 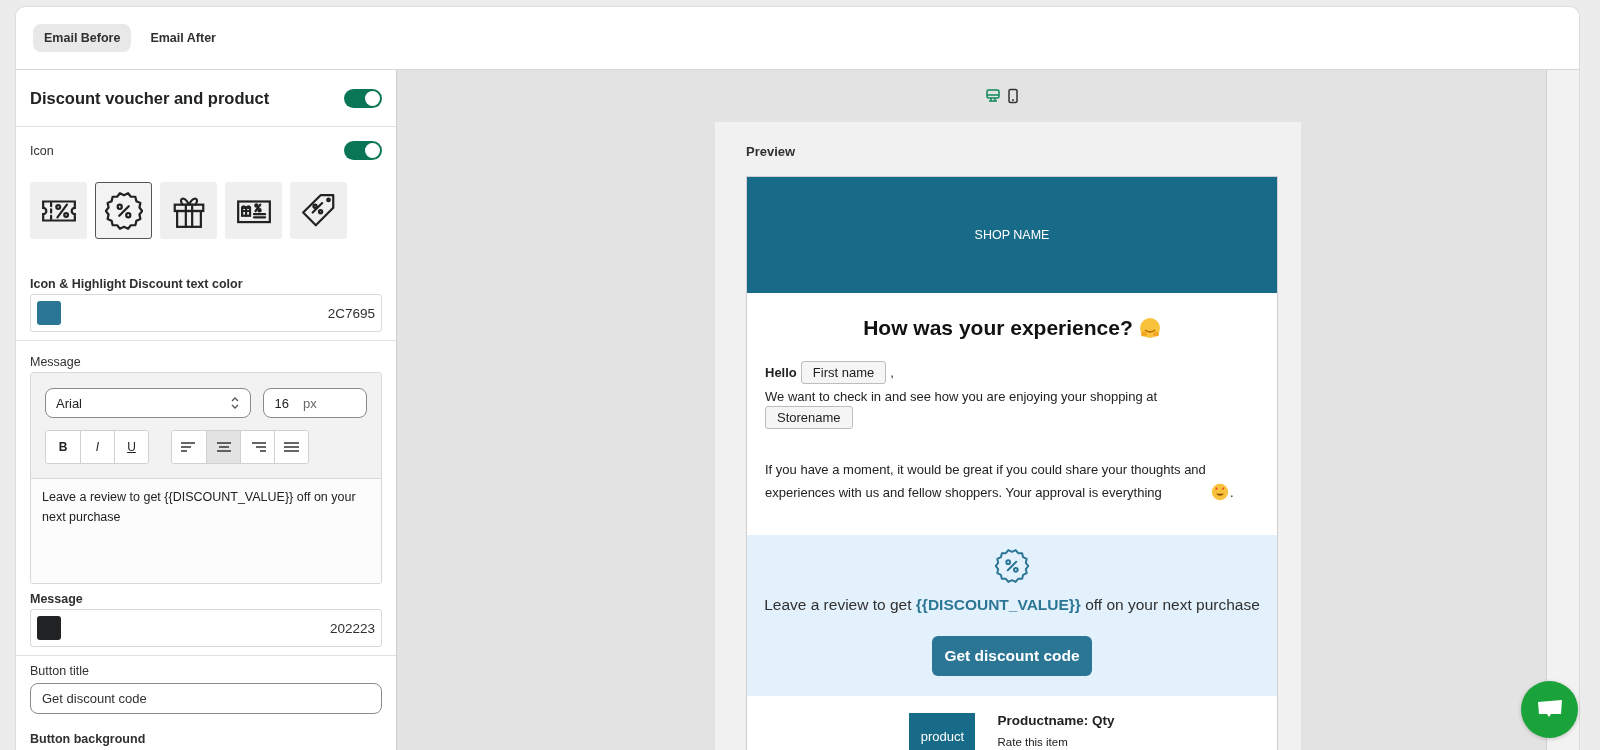 What do you see at coordinates (206, 698) in the screenshot?
I see `button-title-field: Get discount code` at bounding box center [206, 698].